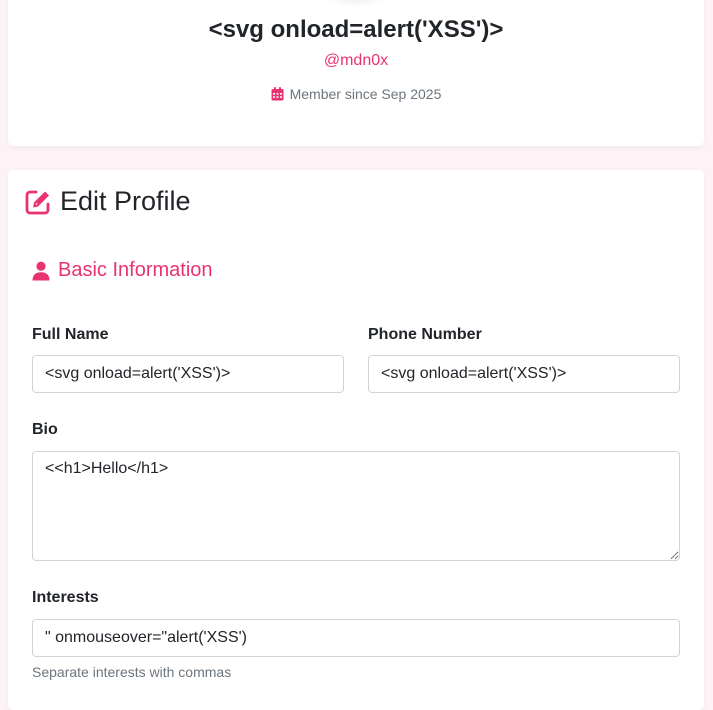 The width and height of the screenshot is (713, 710). Describe the element at coordinates (524, 374) in the screenshot. I see `phone-number-input` at that location.